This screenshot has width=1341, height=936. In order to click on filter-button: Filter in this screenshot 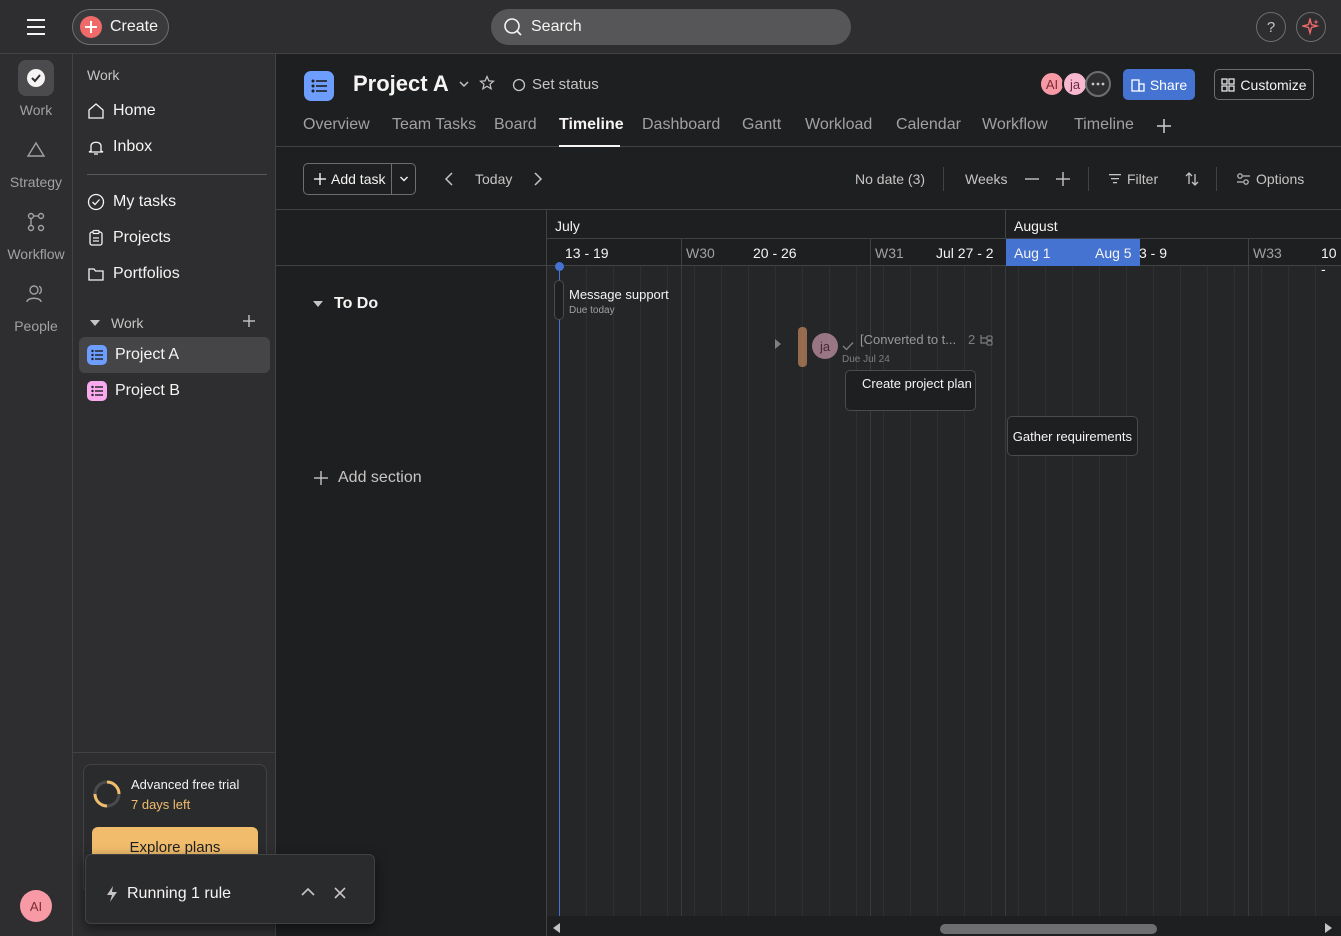, I will do `click(1133, 179)`.